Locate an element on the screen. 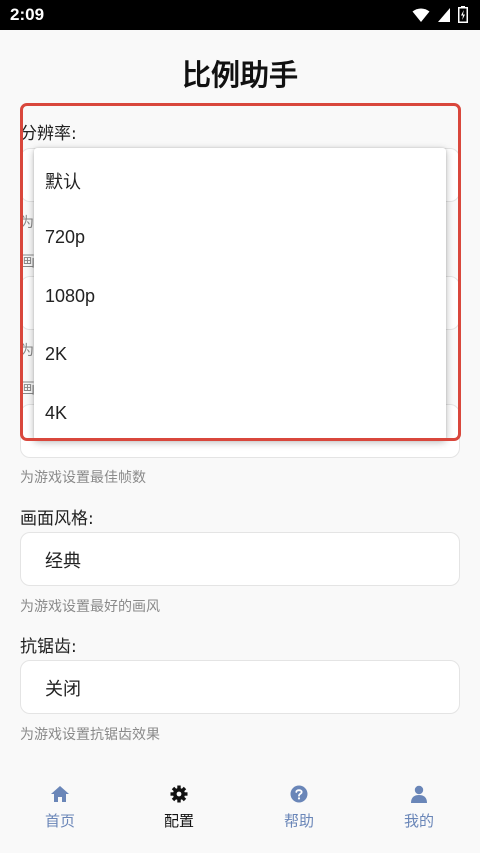 The image size is (480, 853). resolution-hint-partial: 为 is located at coordinates (27, 223).